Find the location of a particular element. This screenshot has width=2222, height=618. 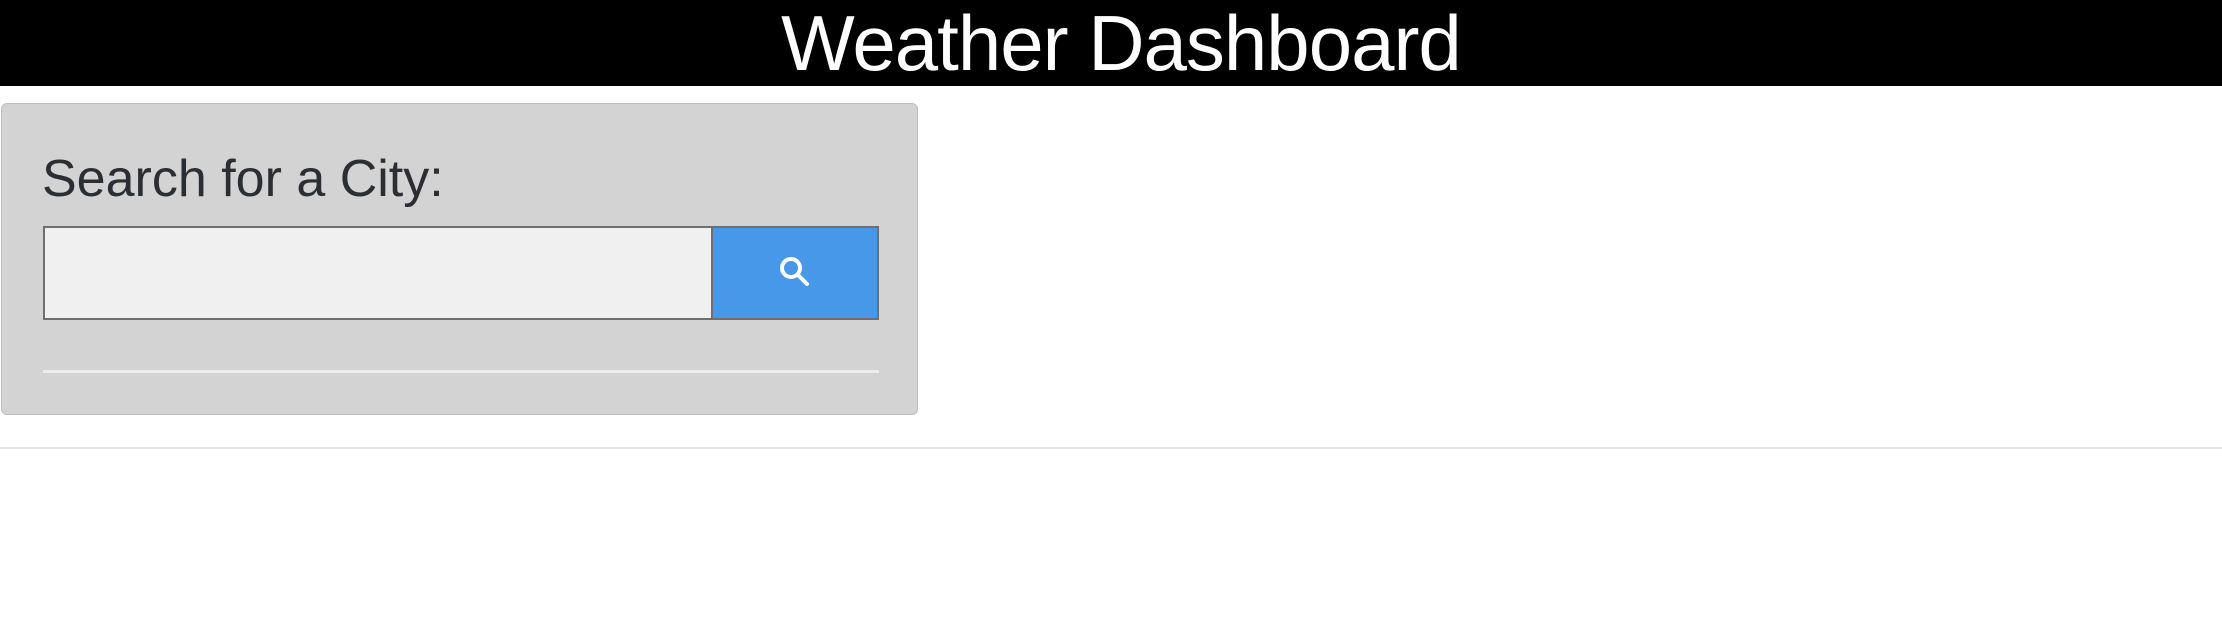

page-header: Weather Dashboard is located at coordinates (1111, 43).